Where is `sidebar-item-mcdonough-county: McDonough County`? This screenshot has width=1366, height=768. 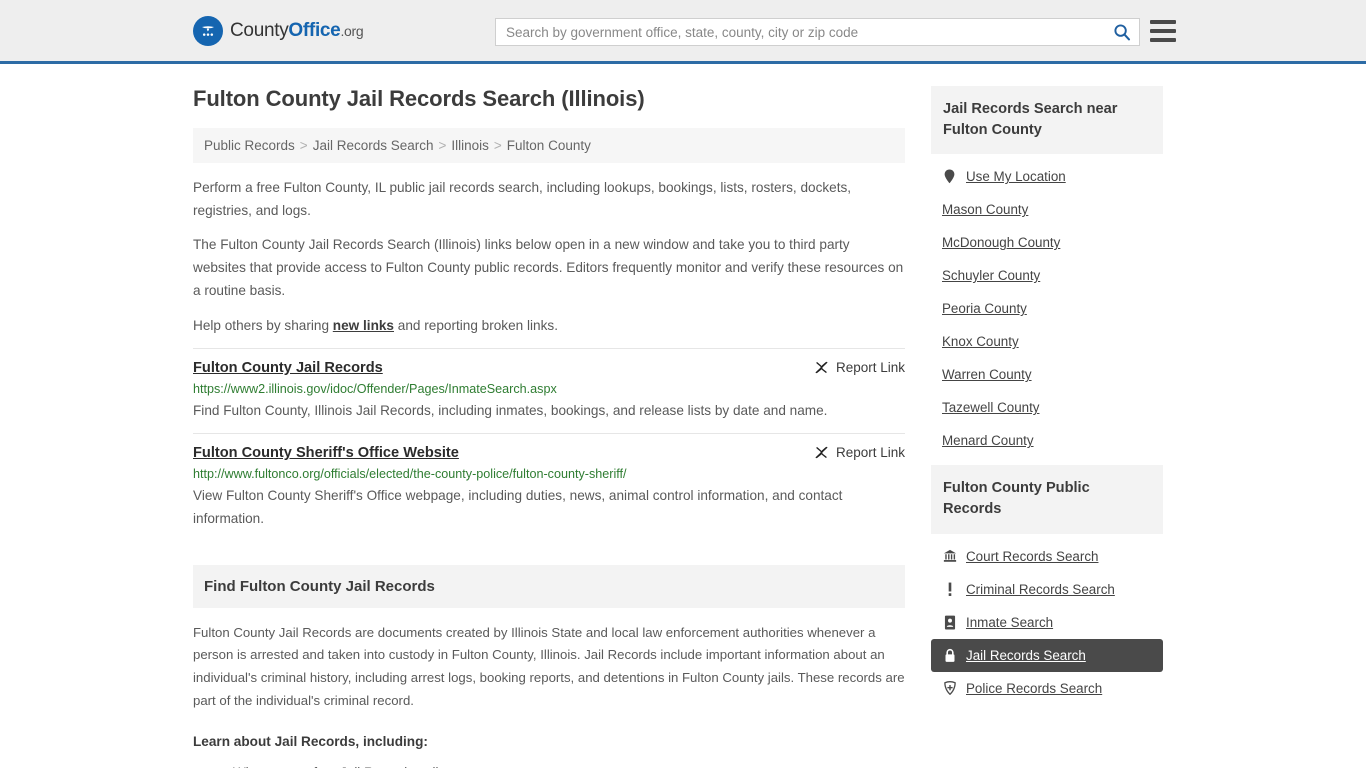
sidebar-item-mcdonough-county: McDonough County is located at coordinates (1047, 242).